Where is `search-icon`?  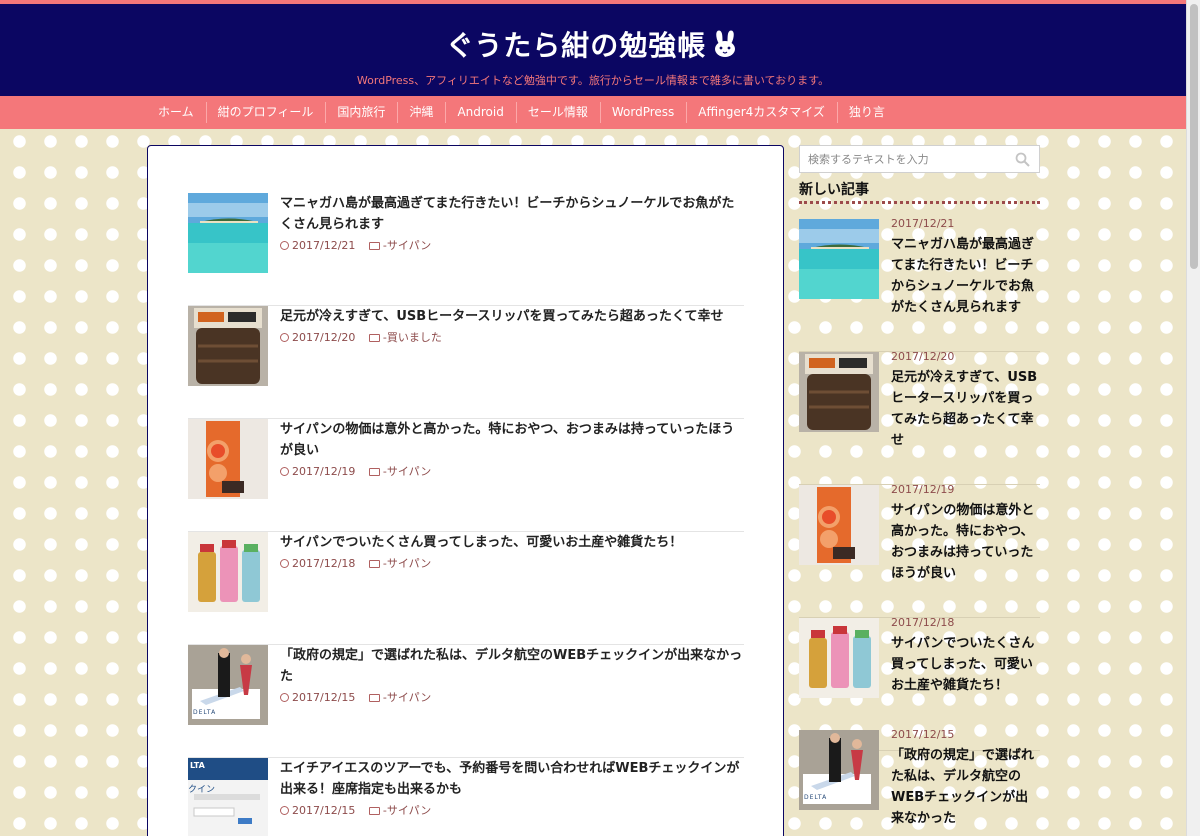 search-icon is located at coordinates (1022, 159).